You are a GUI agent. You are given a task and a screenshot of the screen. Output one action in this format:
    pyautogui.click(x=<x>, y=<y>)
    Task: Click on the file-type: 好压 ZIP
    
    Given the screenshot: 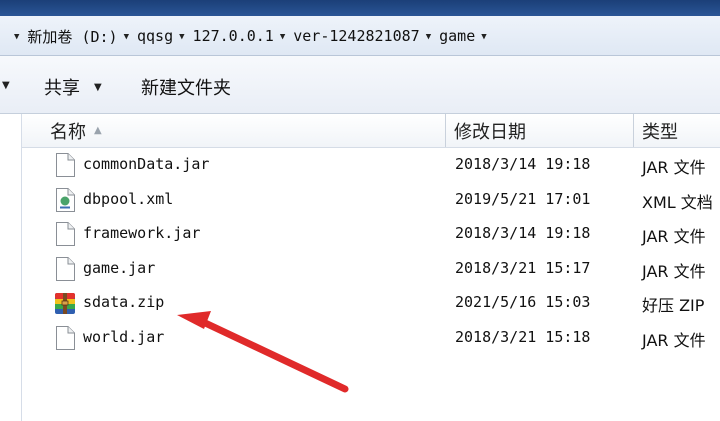 What is the action you would take?
    pyautogui.click(x=673, y=305)
    